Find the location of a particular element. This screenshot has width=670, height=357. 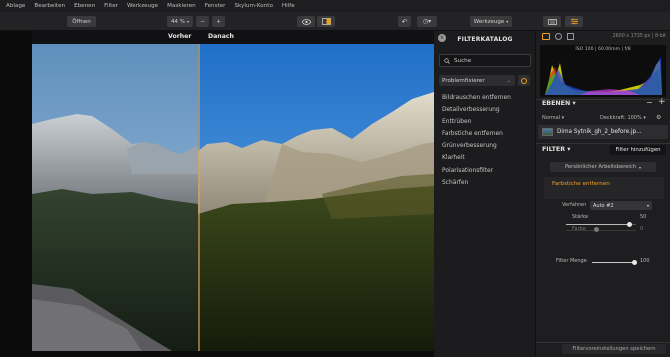

histogram: ISO 100 | 60.00mm | f/8 is located at coordinates (603, 71).